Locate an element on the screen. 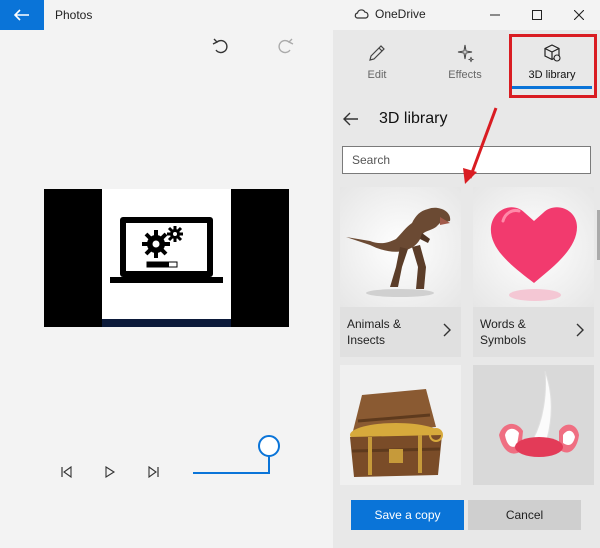 The image size is (600, 548). library-header: 3D library is located at coordinates (395, 119).